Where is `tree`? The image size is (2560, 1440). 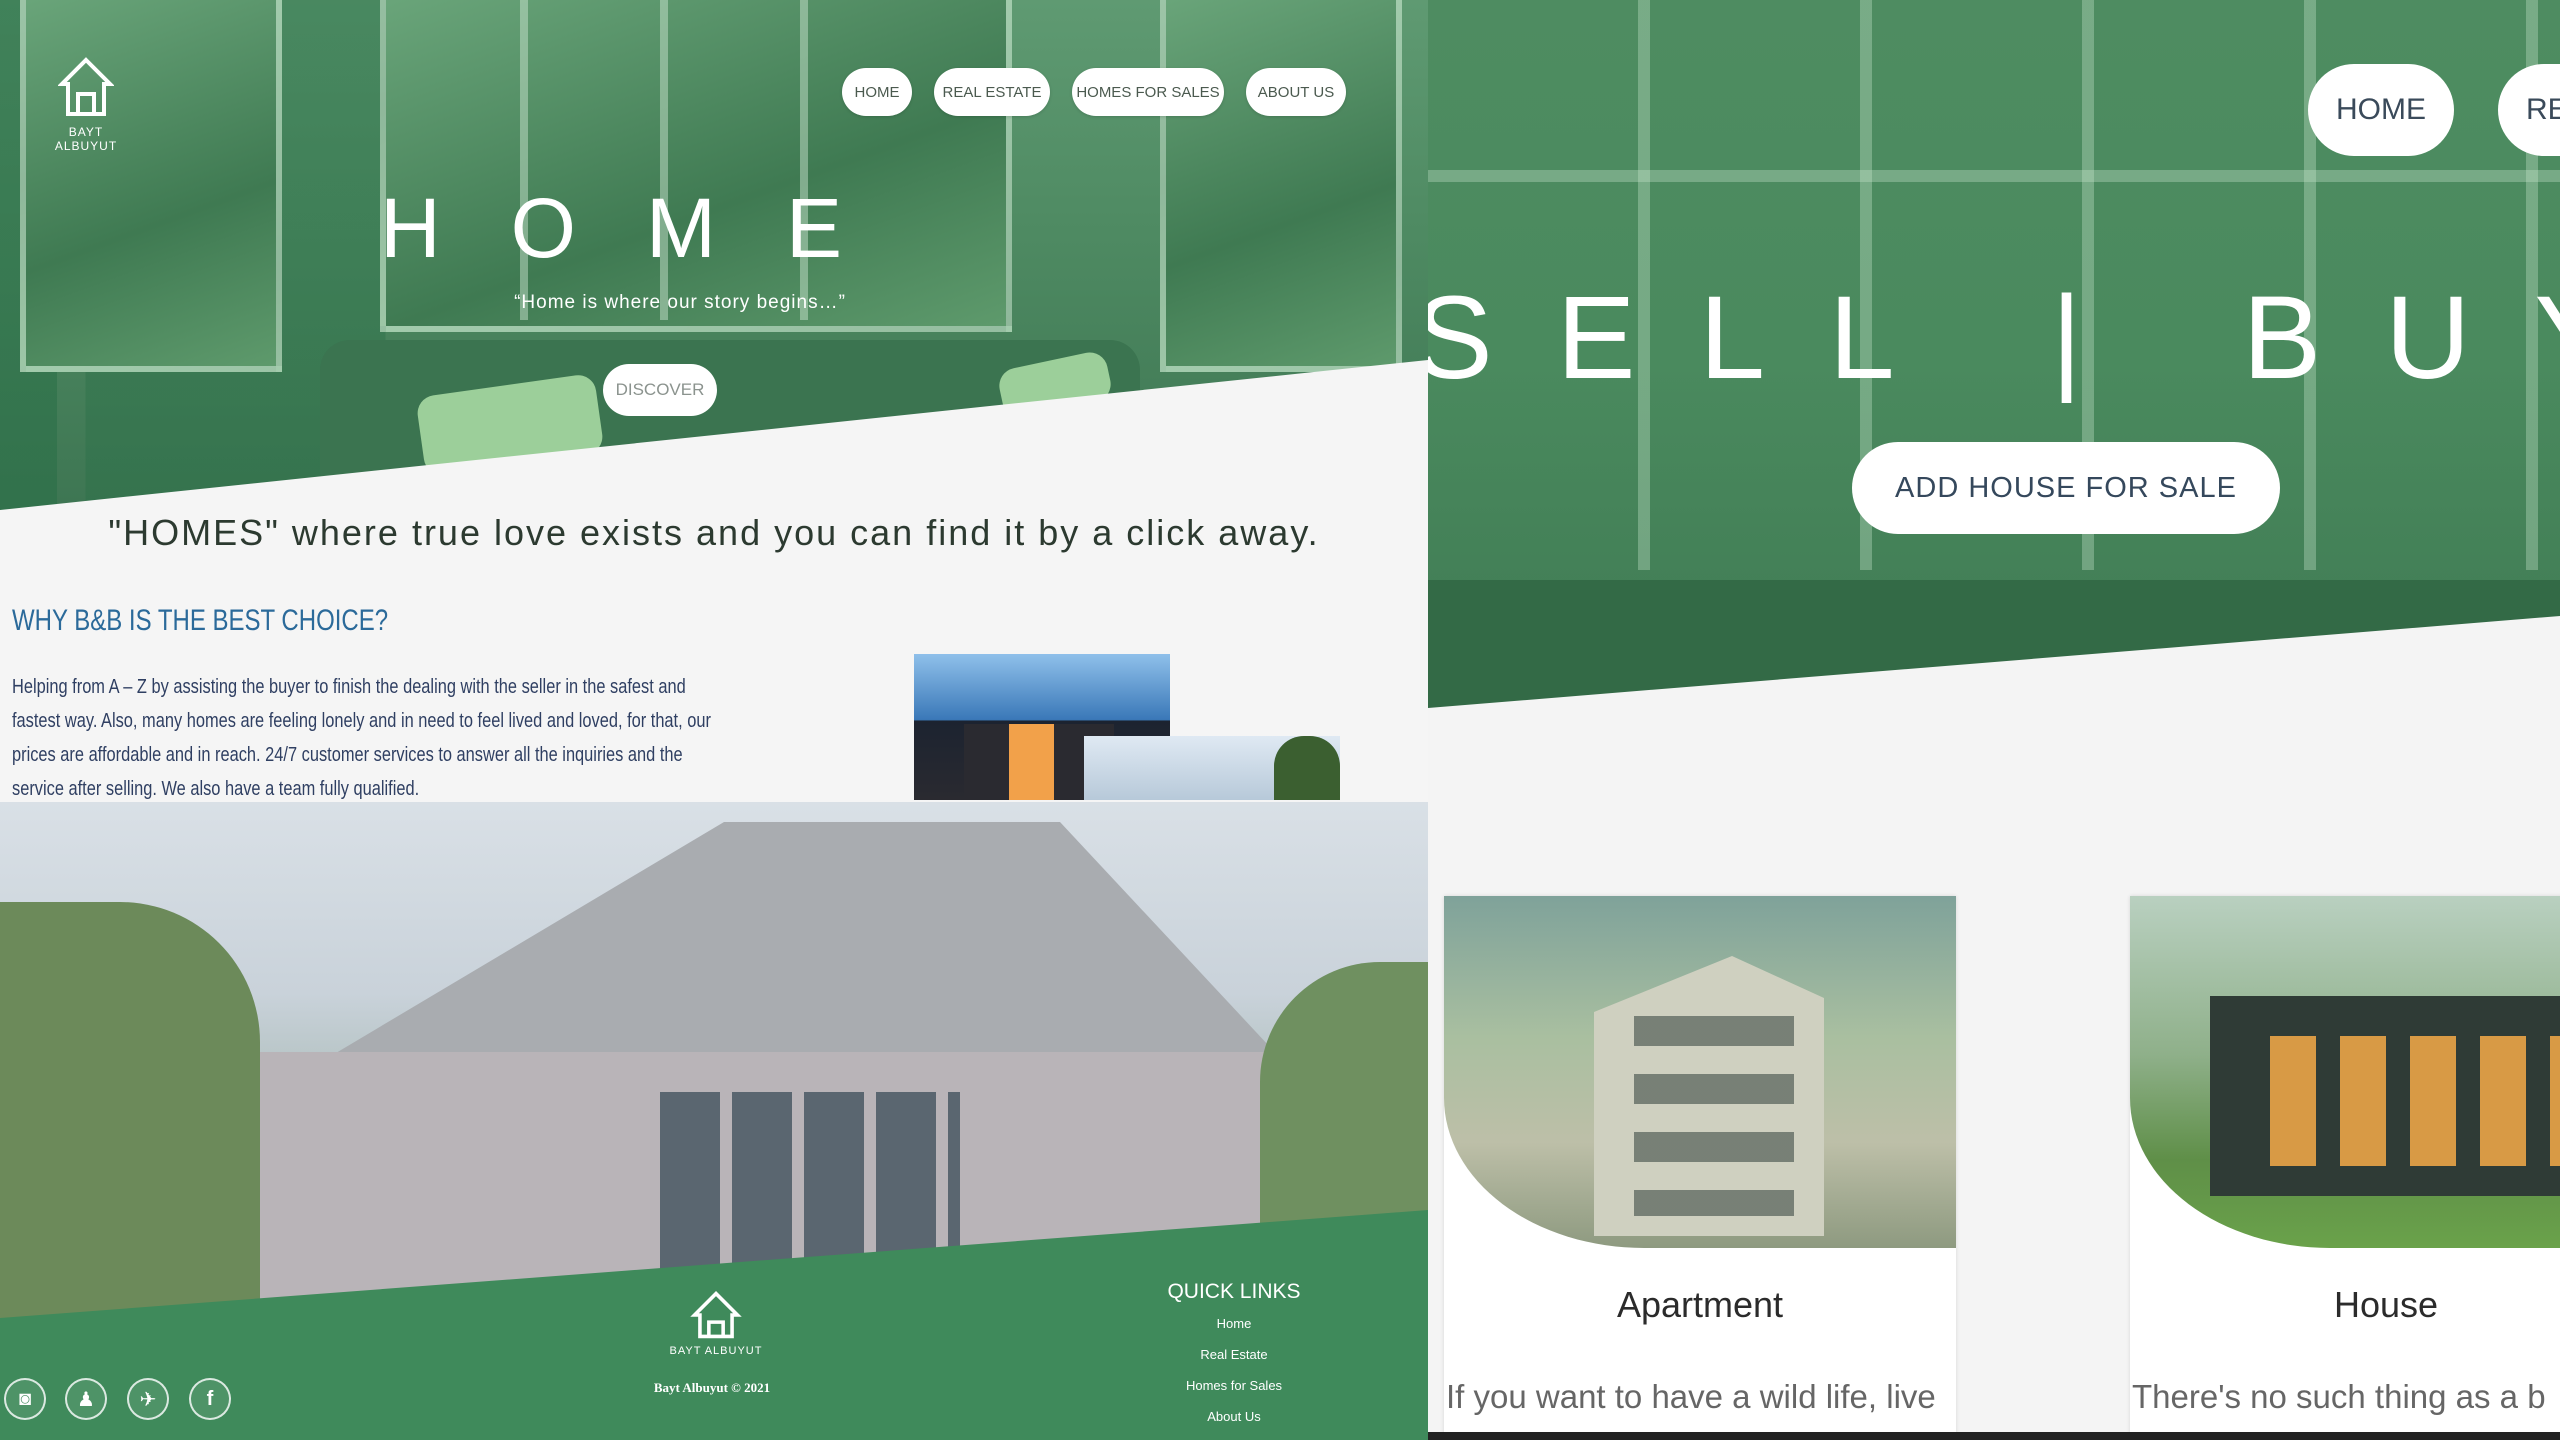 tree is located at coordinates (1307, 768).